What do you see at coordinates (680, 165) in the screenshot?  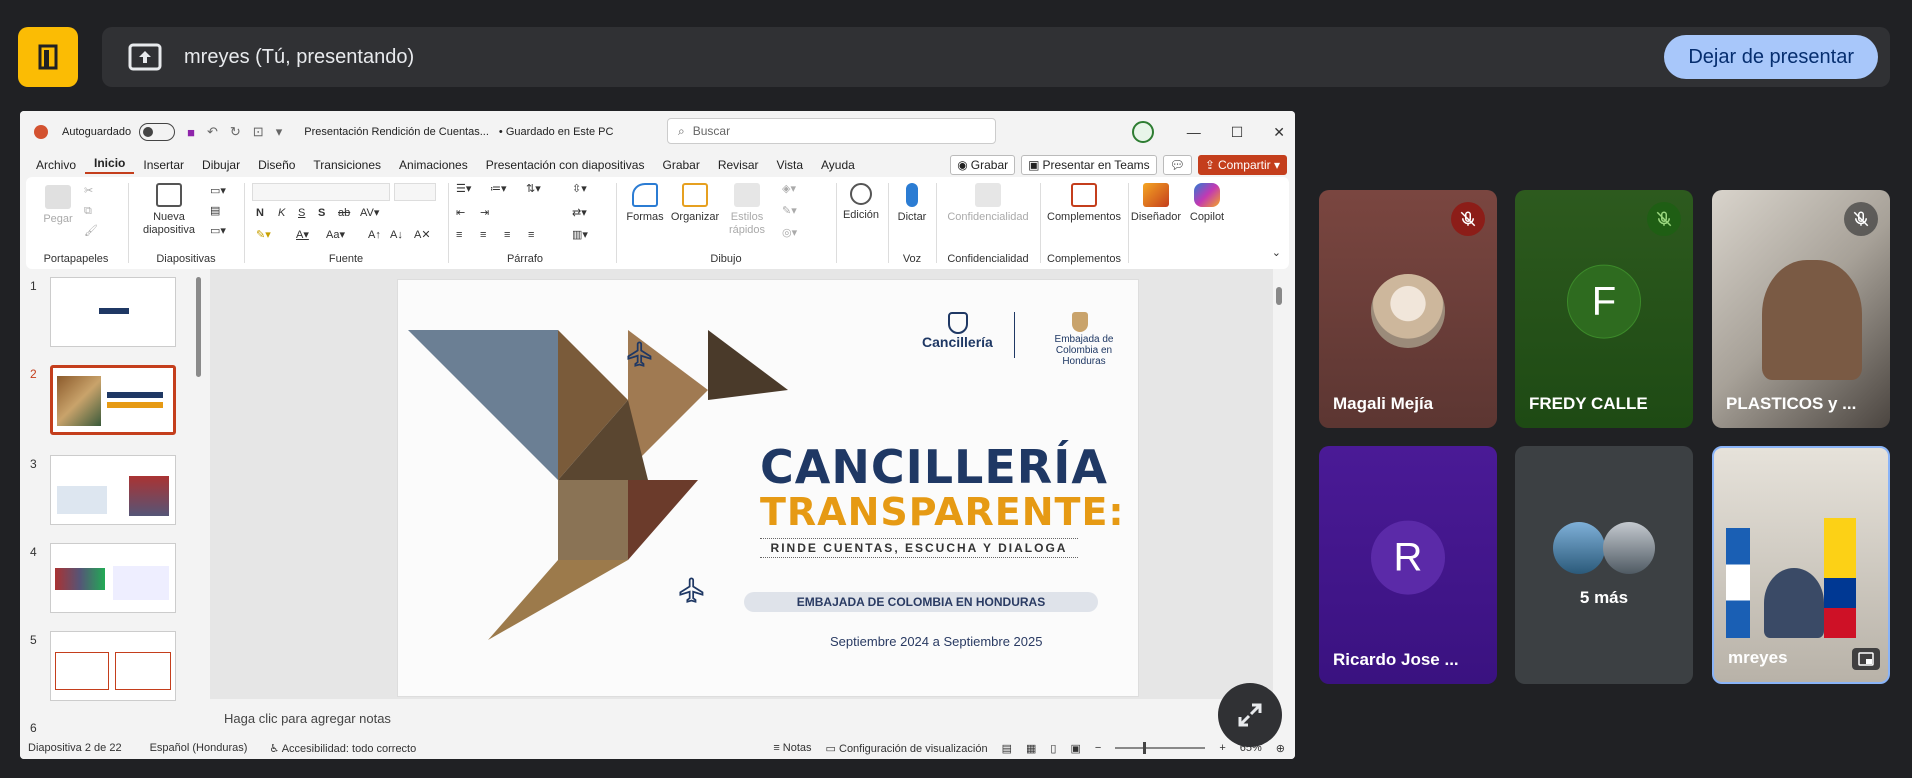 I see `tab-grabar: Grabar` at bounding box center [680, 165].